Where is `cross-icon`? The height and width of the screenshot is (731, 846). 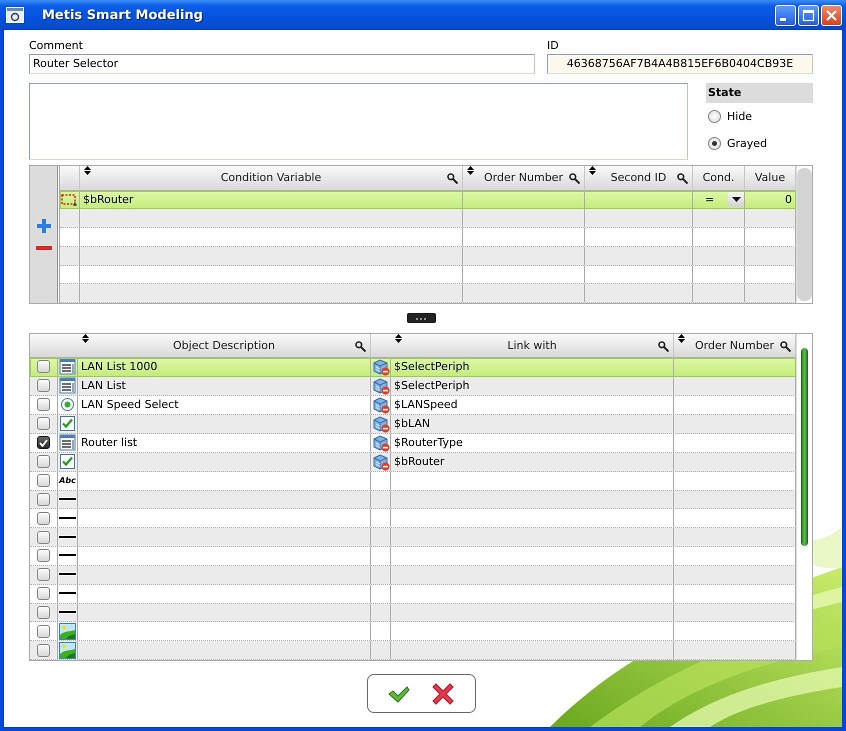
cross-icon is located at coordinates (443, 693).